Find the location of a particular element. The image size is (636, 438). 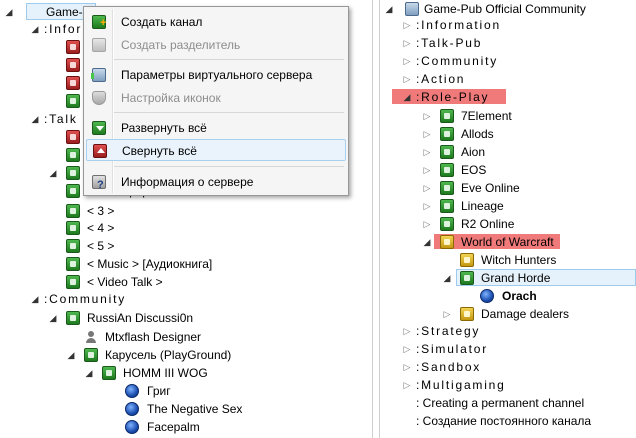

group-label: : Создание постоянного канала is located at coordinates (504, 421).